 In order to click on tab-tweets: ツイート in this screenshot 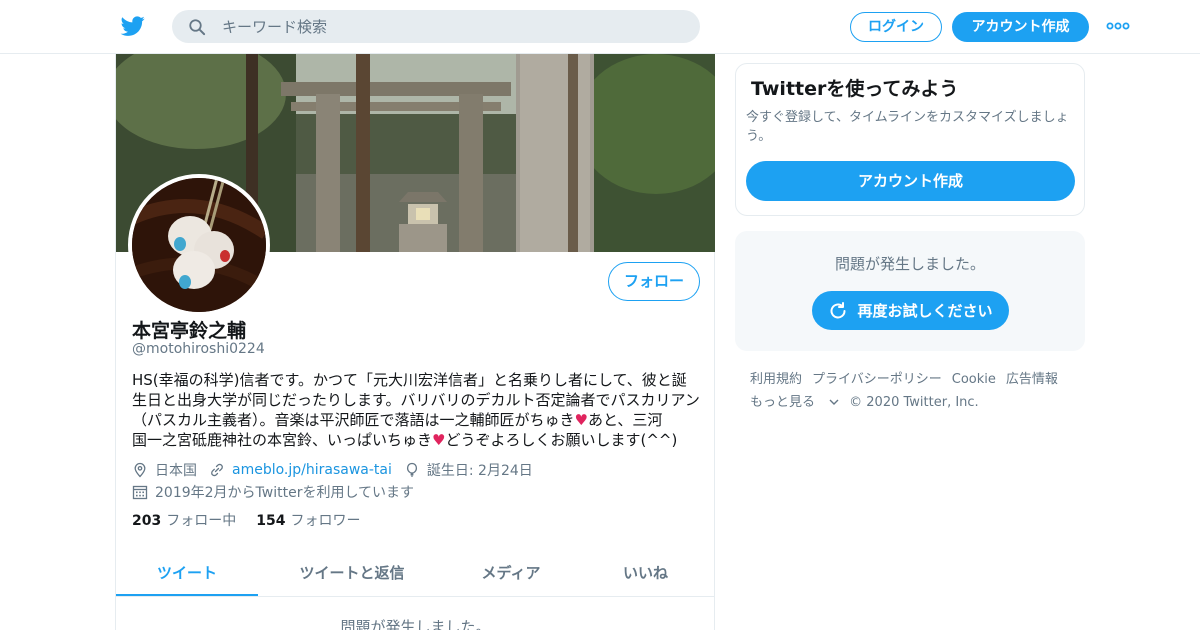, I will do `click(187, 573)`.